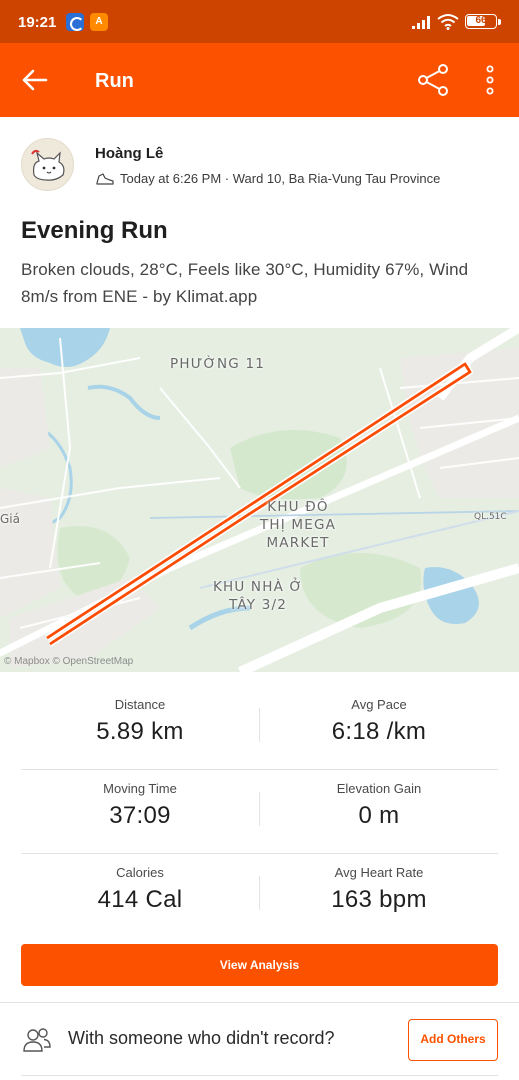  I want to click on athlete-name: Hoàng Lê, so click(129, 153).